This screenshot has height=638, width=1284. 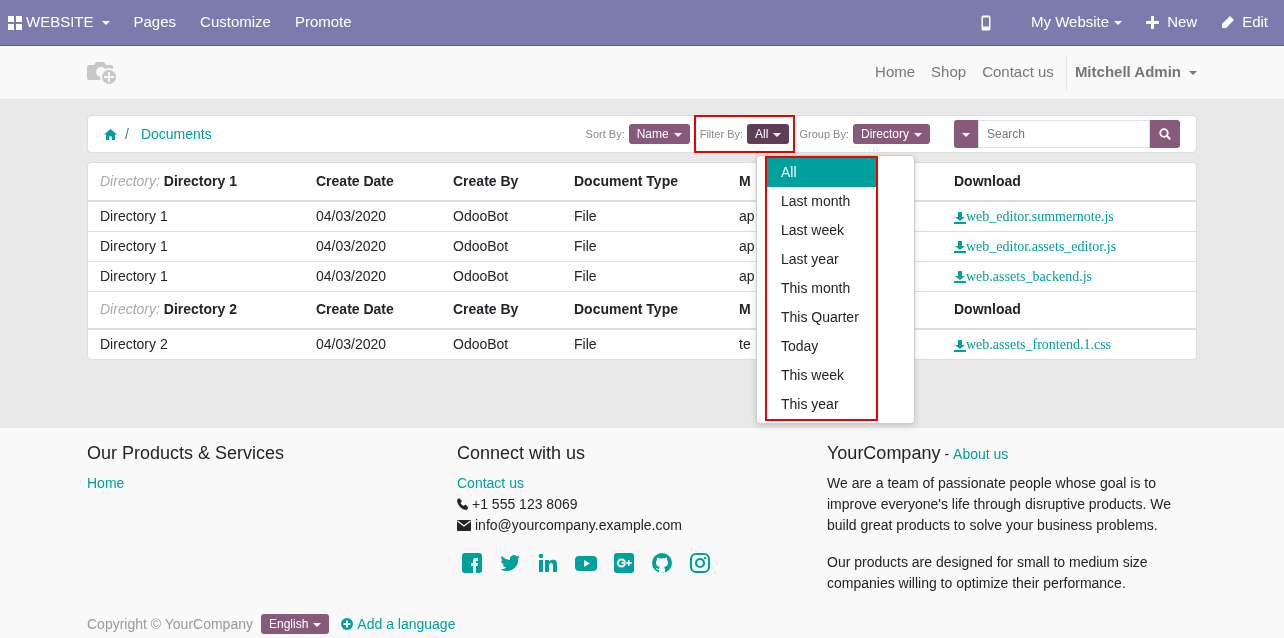 What do you see at coordinates (821, 317) in the screenshot?
I see `filter-option: This Quarter` at bounding box center [821, 317].